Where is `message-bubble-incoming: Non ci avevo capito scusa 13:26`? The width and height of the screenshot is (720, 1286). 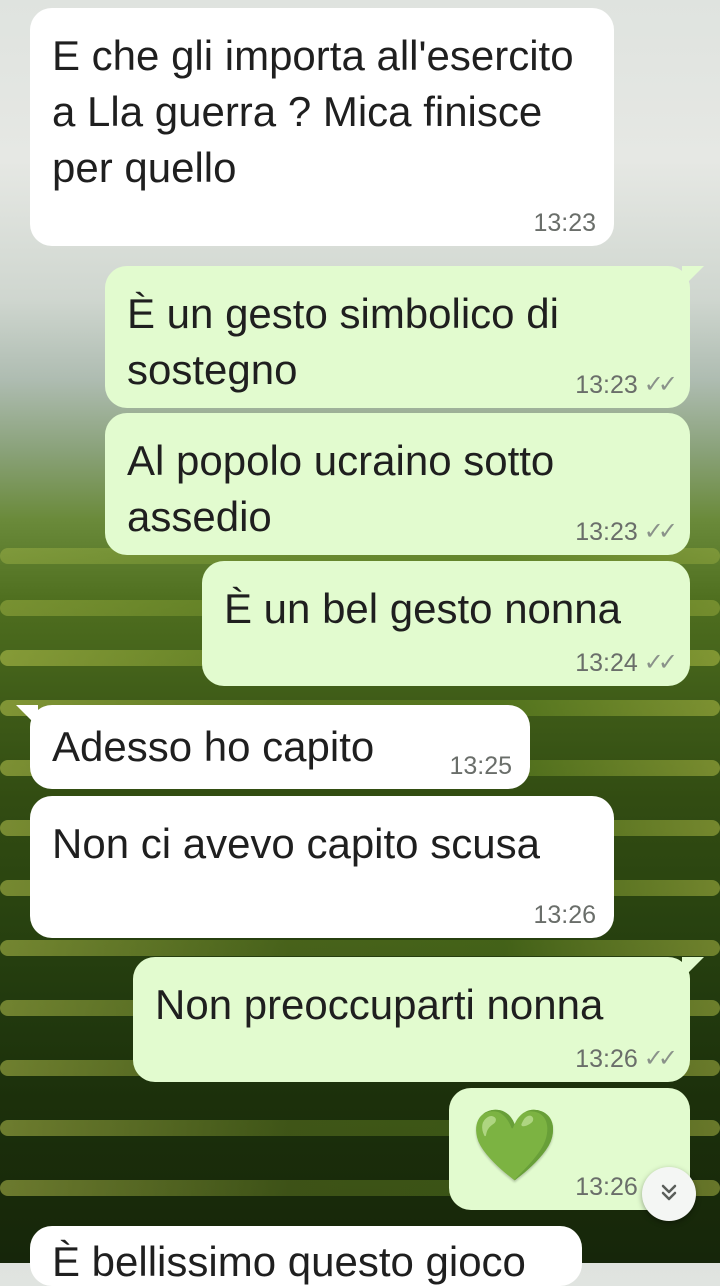
message-bubble-incoming: Non ci avevo capito scusa 13:26 is located at coordinates (322, 867).